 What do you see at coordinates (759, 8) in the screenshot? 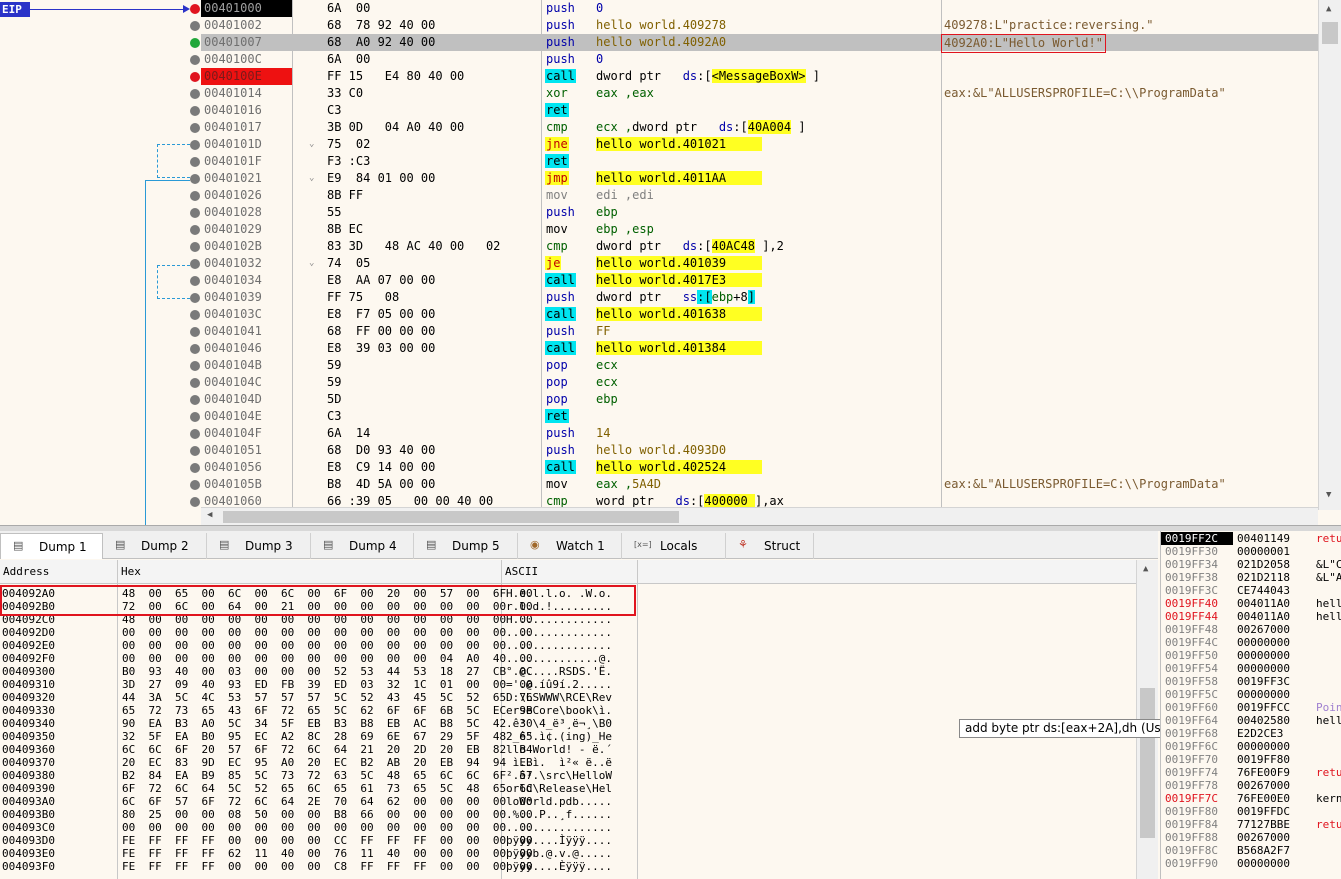
I see `instruction-row: 00401000 6A 00 push 0` at bounding box center [759, 8].